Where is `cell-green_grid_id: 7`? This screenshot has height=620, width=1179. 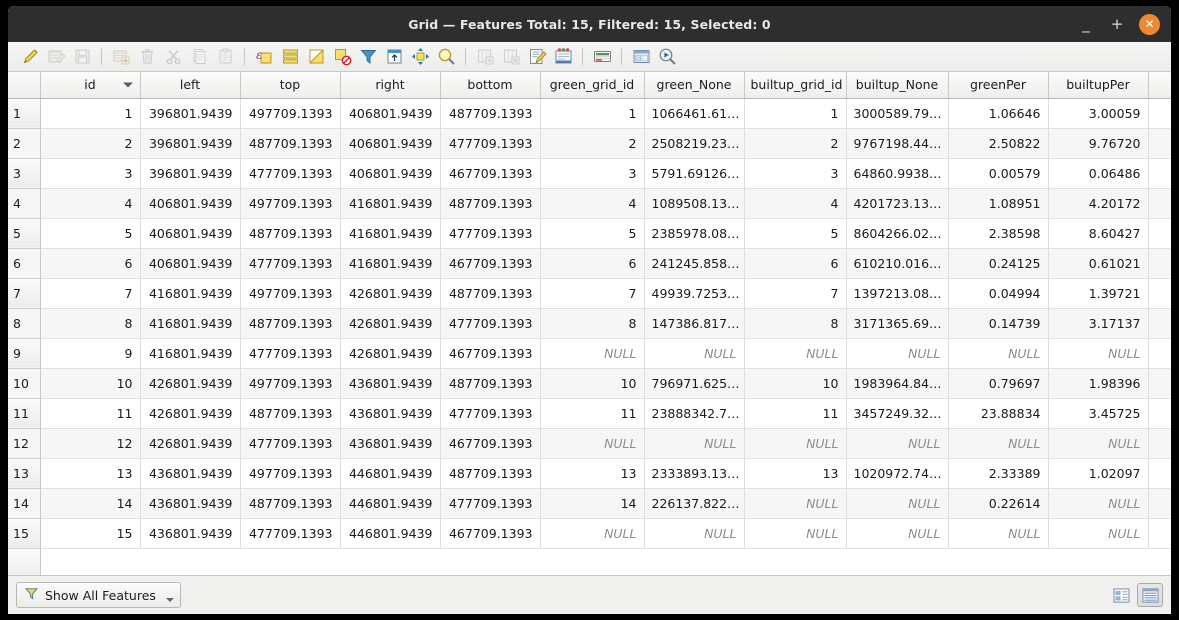 cell-green_grid_id: 7 is located at coordinates (592, 293).